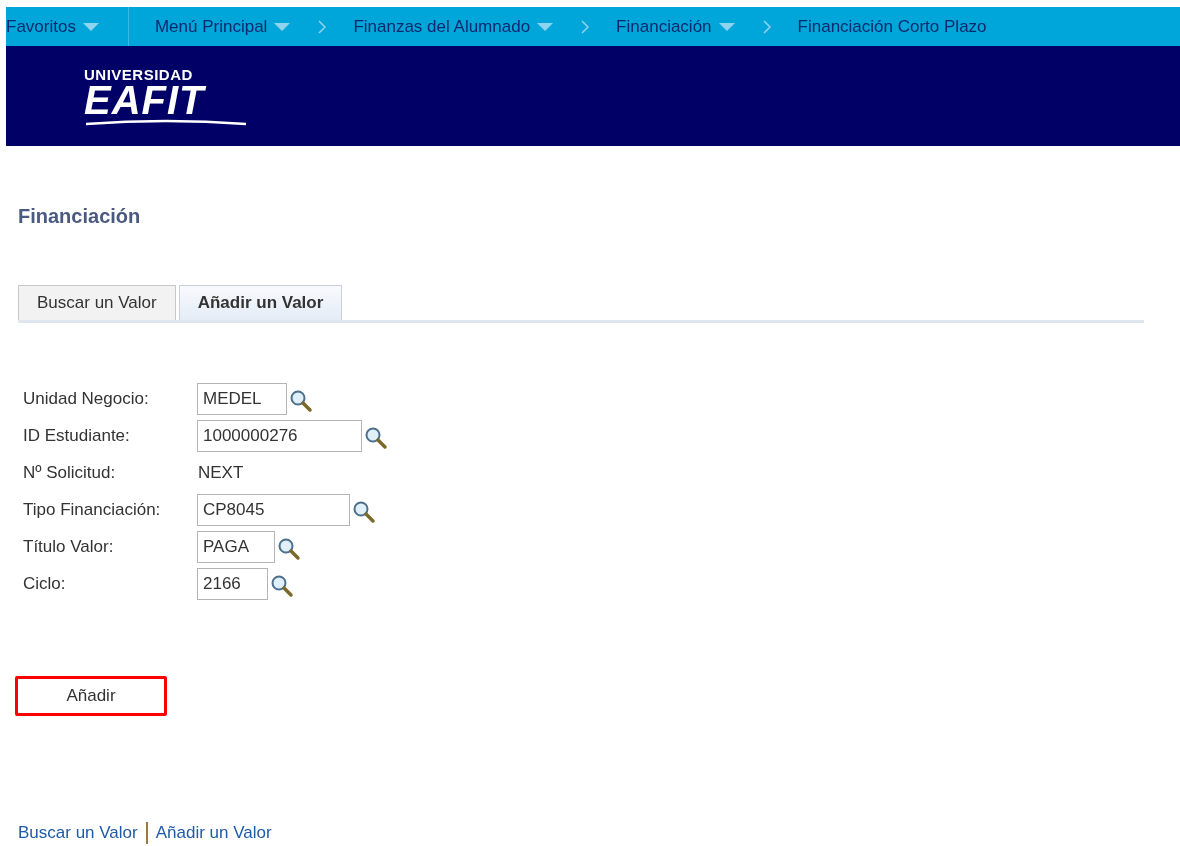 Image resolution: width=1180 pixels, height=846 pixels. I want to click on field-label: Ciclo:, so click(45, 584).